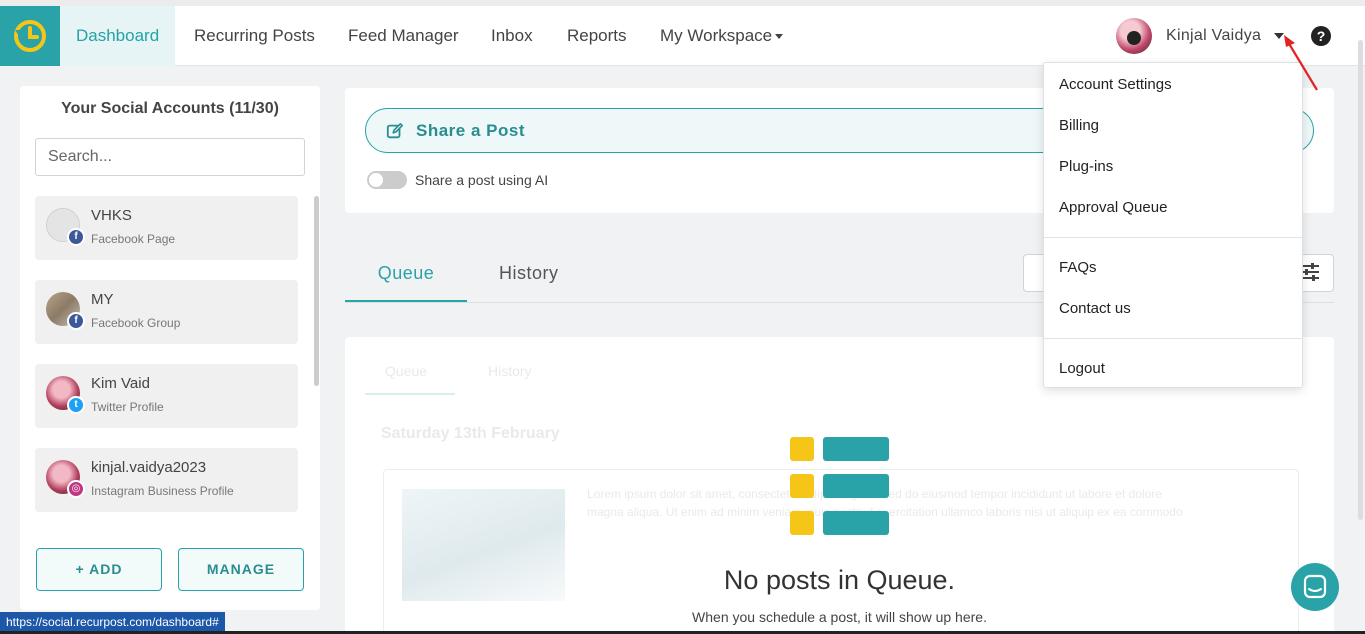 The width and height of the screenshot is (1365, 634). I want to click on add-account-button: + ADD, so click(99, 569).